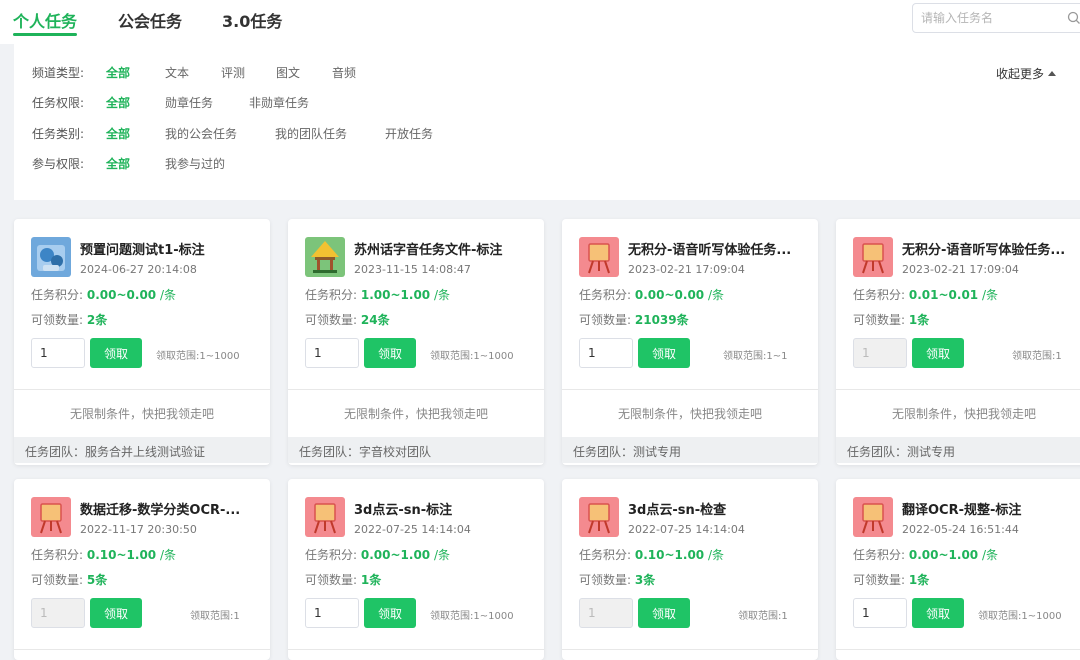 The width and height of the screenshot is (1080, 660). Describe the element at coordinates (446, 508) in the screenshot. I see `task-title: 3d点云-sn-标注` at that location.